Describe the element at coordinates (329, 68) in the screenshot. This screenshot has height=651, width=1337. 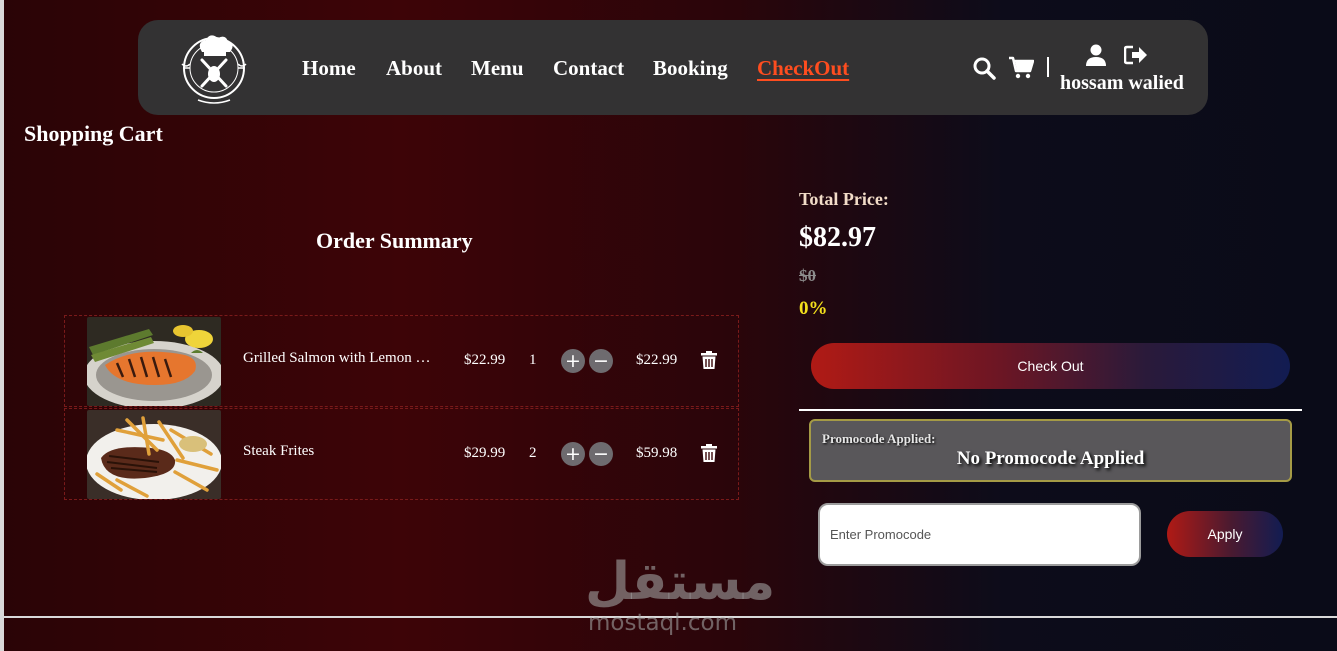
I see `nav-home: Home` at that location.